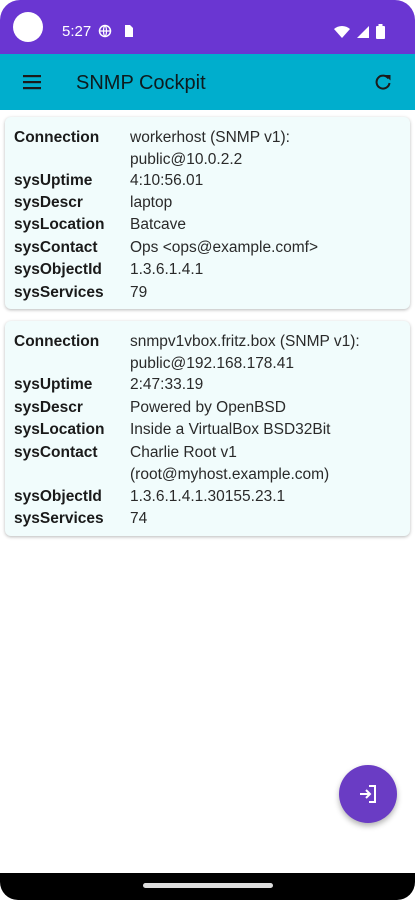 The width and height of the screenshot is (415, 900). What do you see at coordinates (141, 83) in the screenshot?
I see `app-title: SNMP Cockpit` at bounding box center [141, 83].